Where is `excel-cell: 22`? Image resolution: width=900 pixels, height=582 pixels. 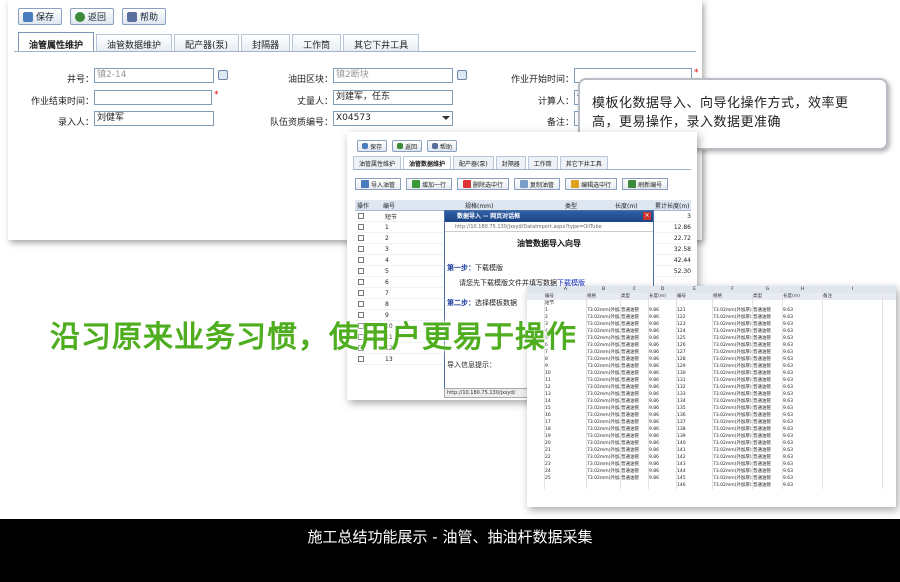 excel-cell: 22 is located at coordinates (566, 457).